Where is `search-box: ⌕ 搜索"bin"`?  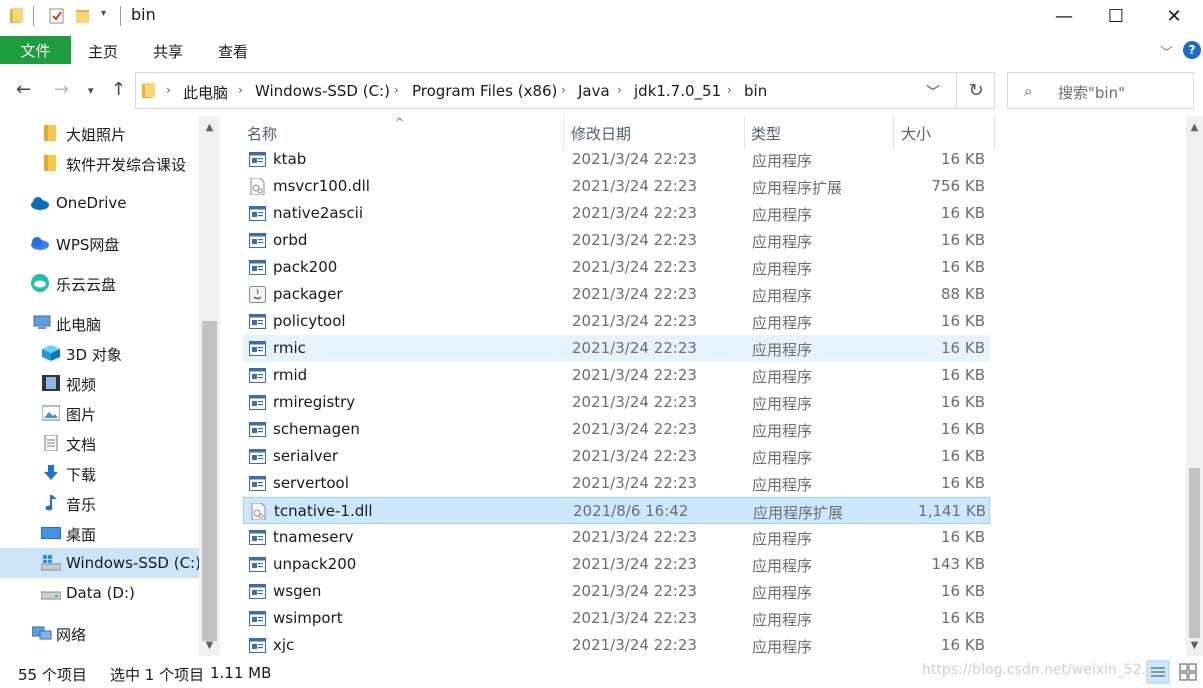 search-box: ⌕ 搜索"bin" is located at coordinates (1100, 90).